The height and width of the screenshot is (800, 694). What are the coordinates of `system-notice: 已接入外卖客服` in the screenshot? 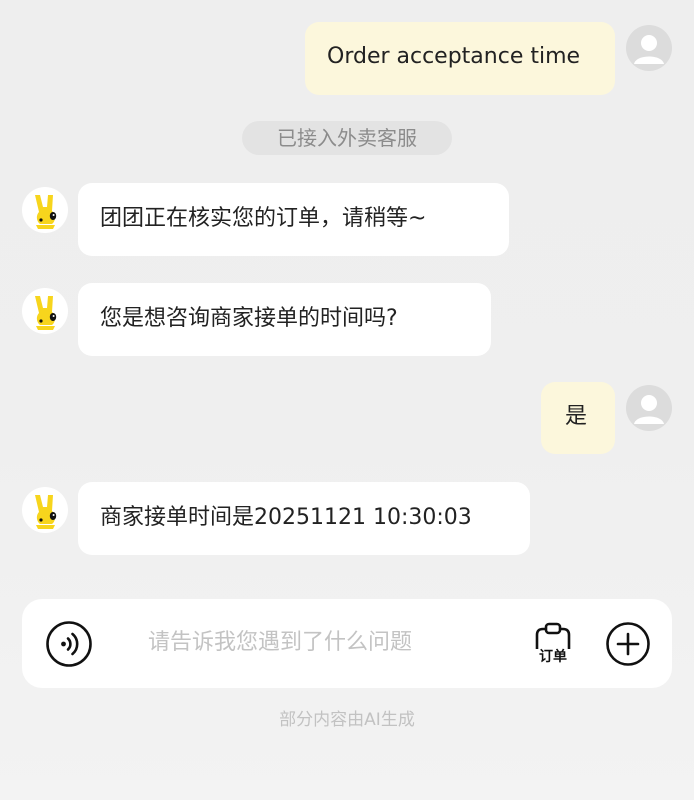 It's located at (347, 138).